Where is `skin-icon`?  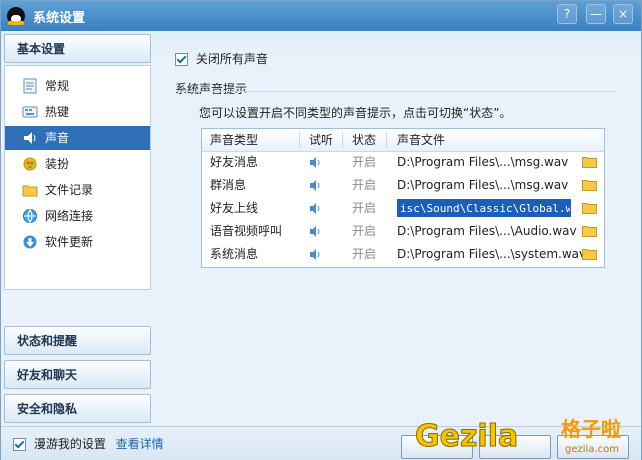 skin-icon is located at coordinates (30, 164).